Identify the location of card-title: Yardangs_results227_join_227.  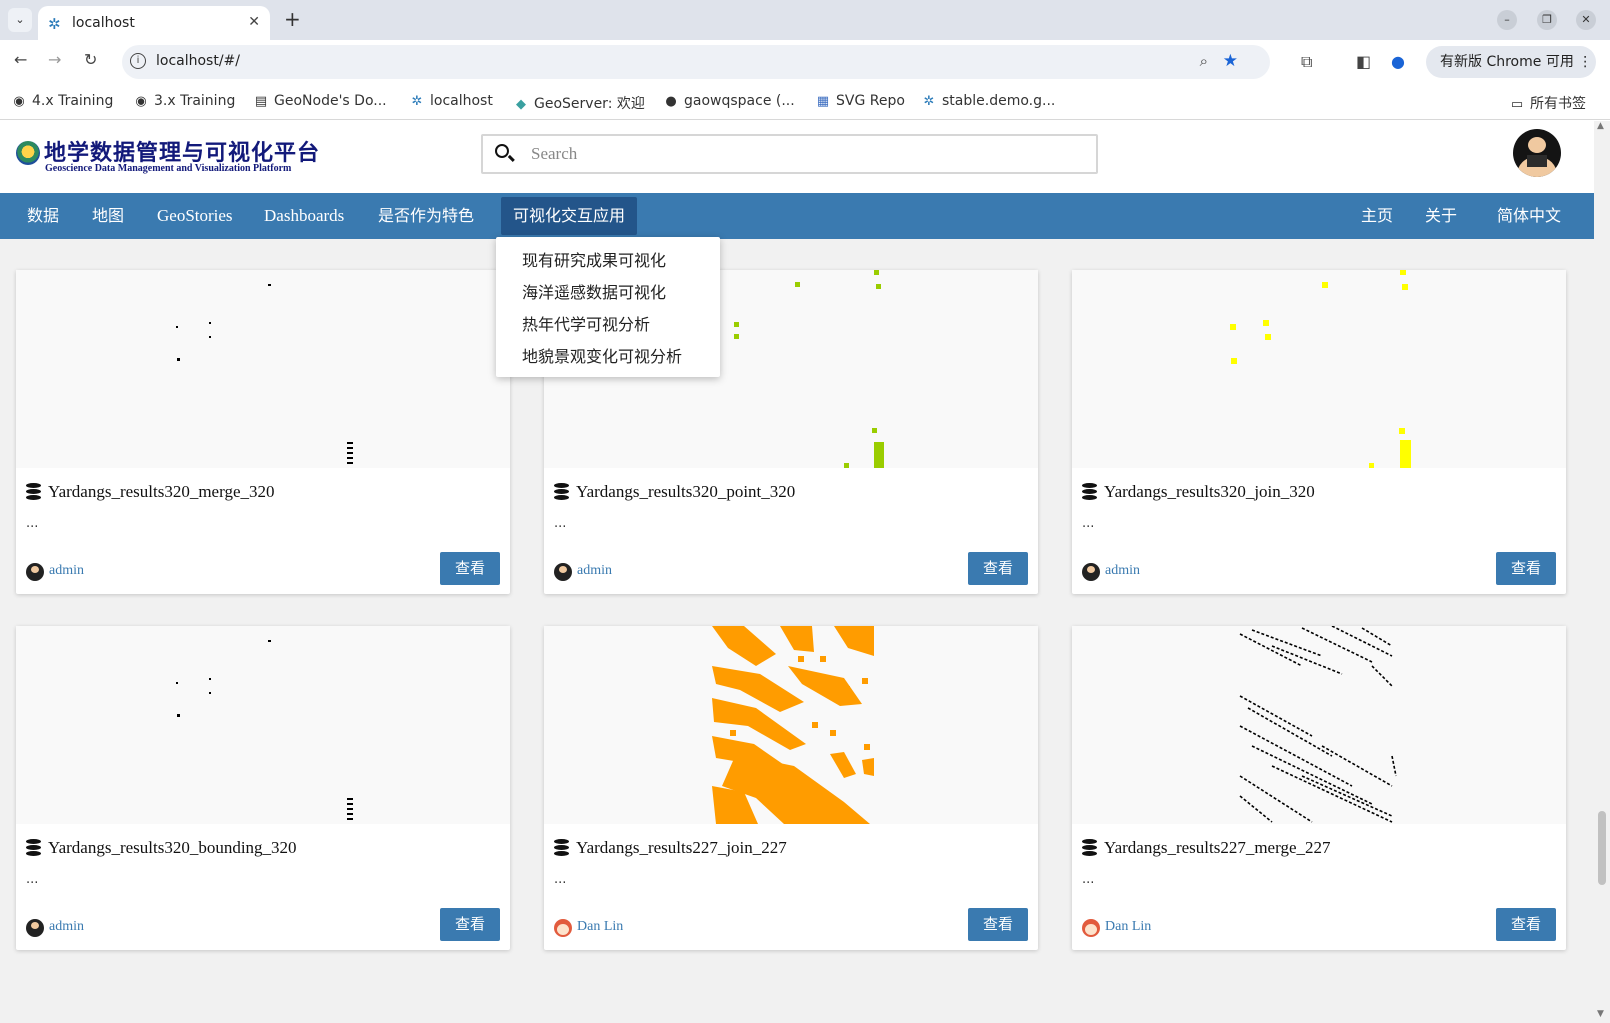
(681, 848).